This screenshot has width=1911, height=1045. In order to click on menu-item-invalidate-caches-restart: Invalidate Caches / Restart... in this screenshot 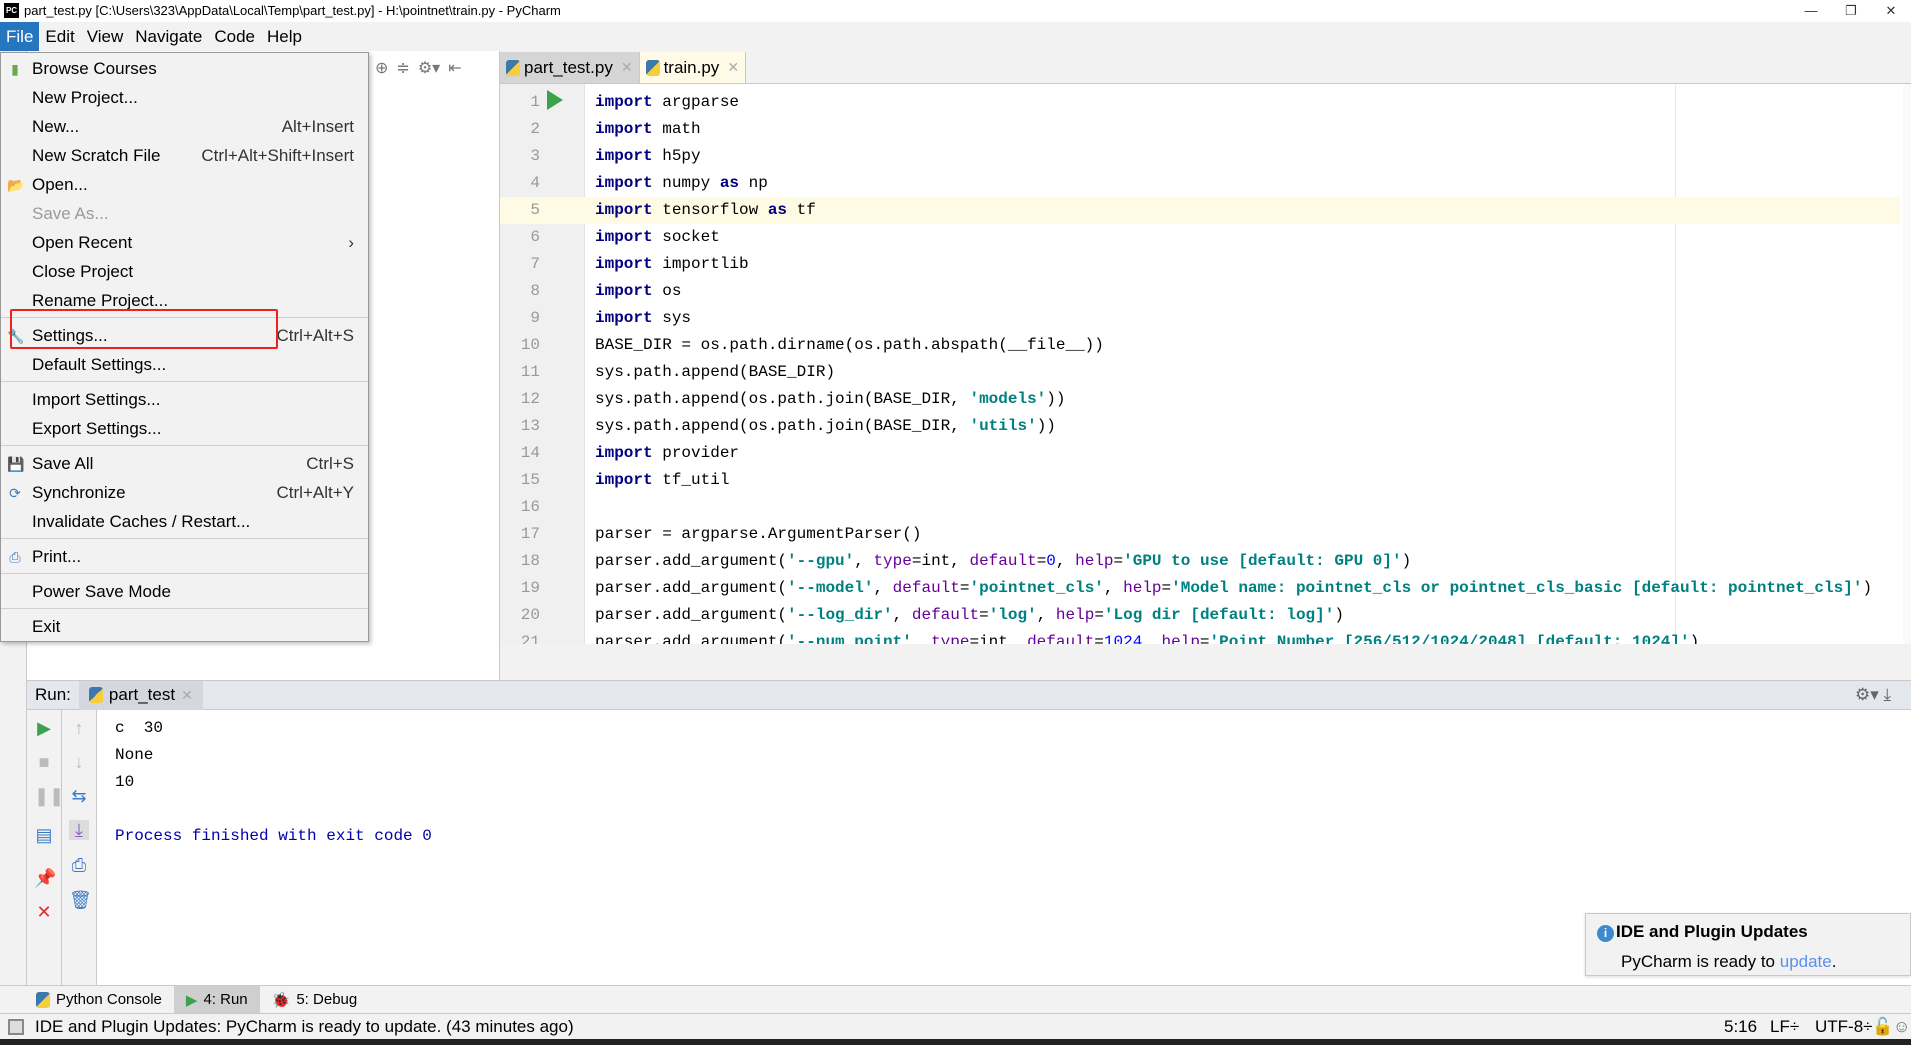, I will do `click(184, 521)`.